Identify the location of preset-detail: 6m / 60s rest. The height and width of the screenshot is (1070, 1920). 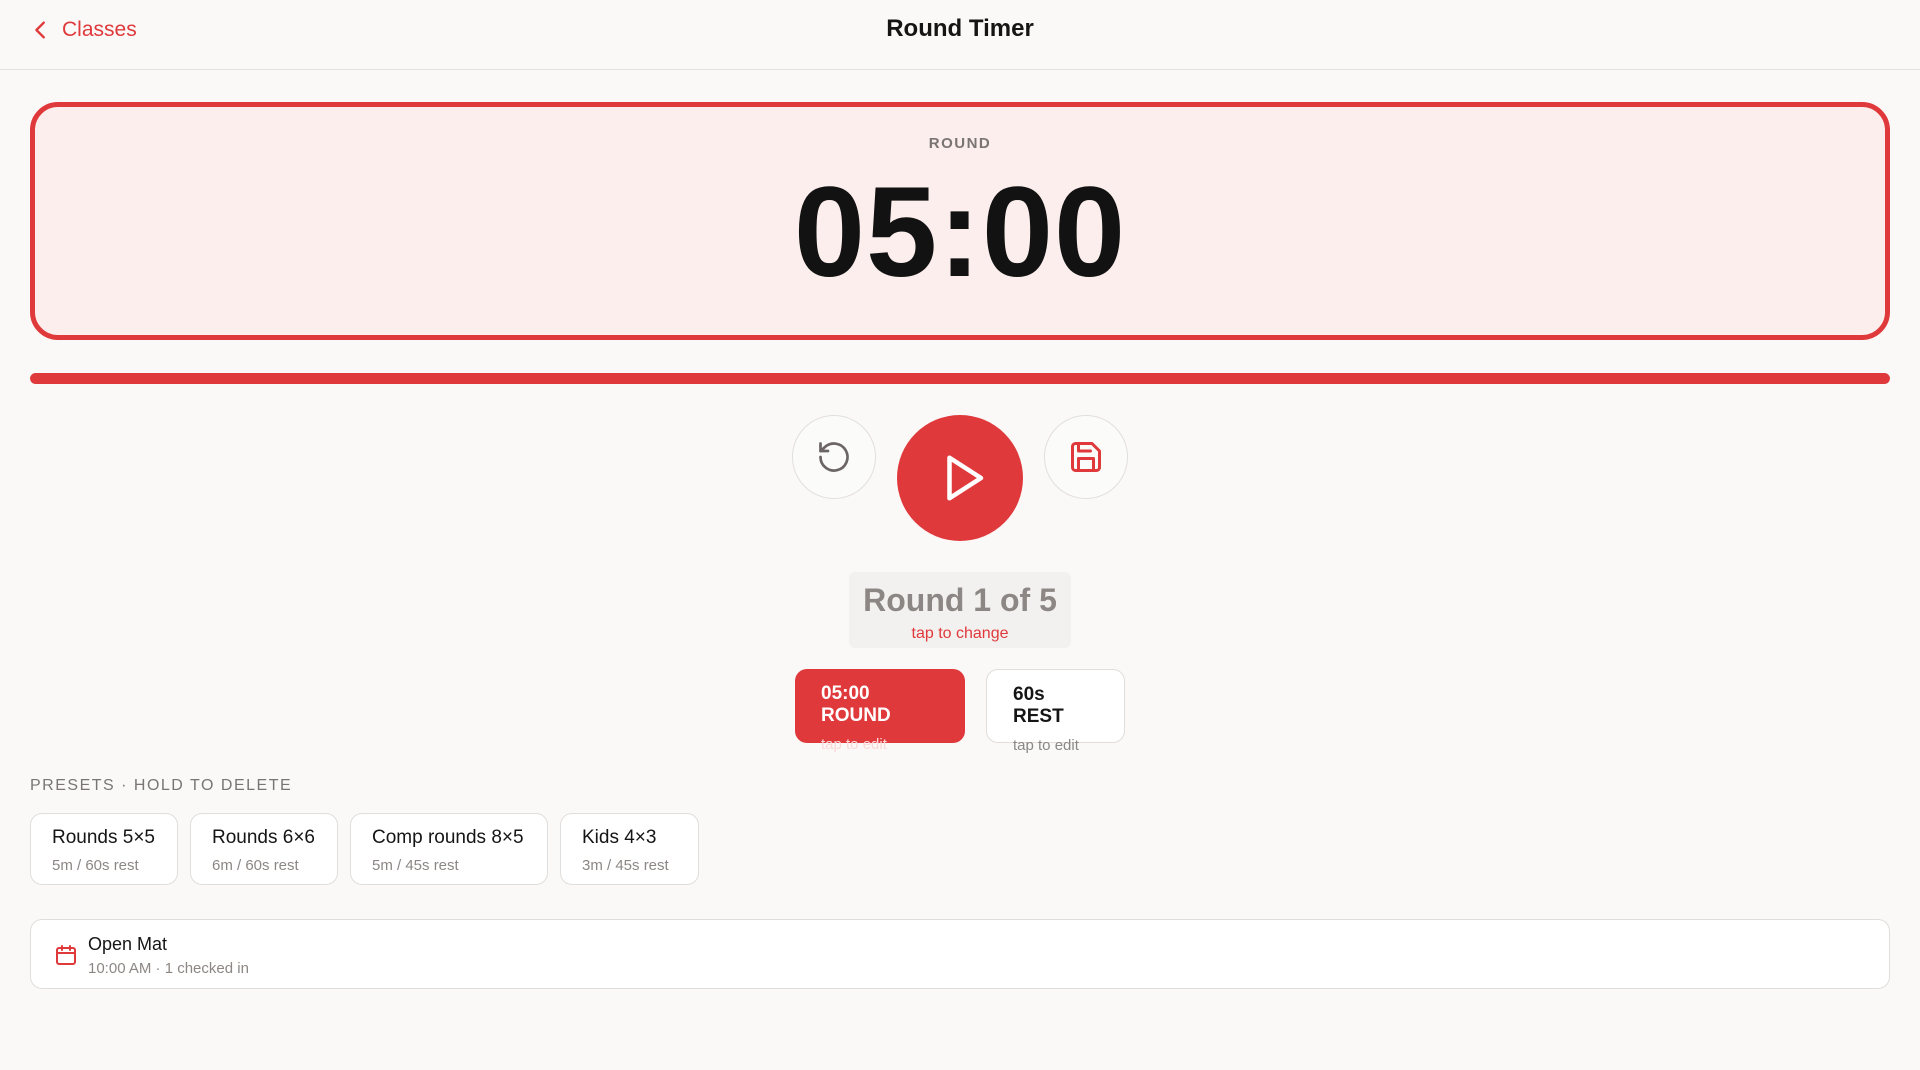
(255, 865).